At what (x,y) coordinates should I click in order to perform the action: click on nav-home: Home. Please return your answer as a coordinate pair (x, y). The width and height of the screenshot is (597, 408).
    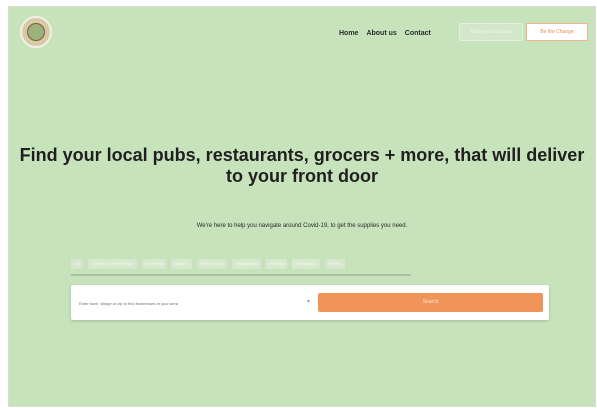
    Looking at the image, I should click on (348, 33).